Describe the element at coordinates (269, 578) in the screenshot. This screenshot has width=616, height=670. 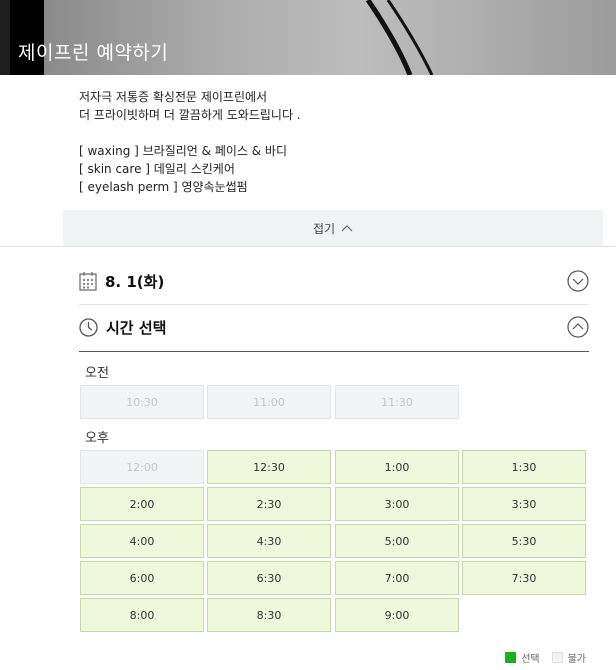
I see `time-slot-630: 6:30` at that location.